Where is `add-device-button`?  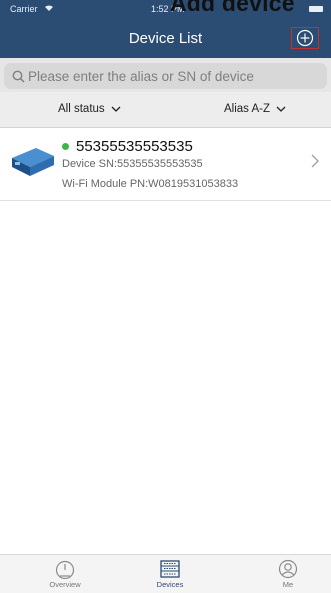 add-device-button is located at coordinates (305, 38).